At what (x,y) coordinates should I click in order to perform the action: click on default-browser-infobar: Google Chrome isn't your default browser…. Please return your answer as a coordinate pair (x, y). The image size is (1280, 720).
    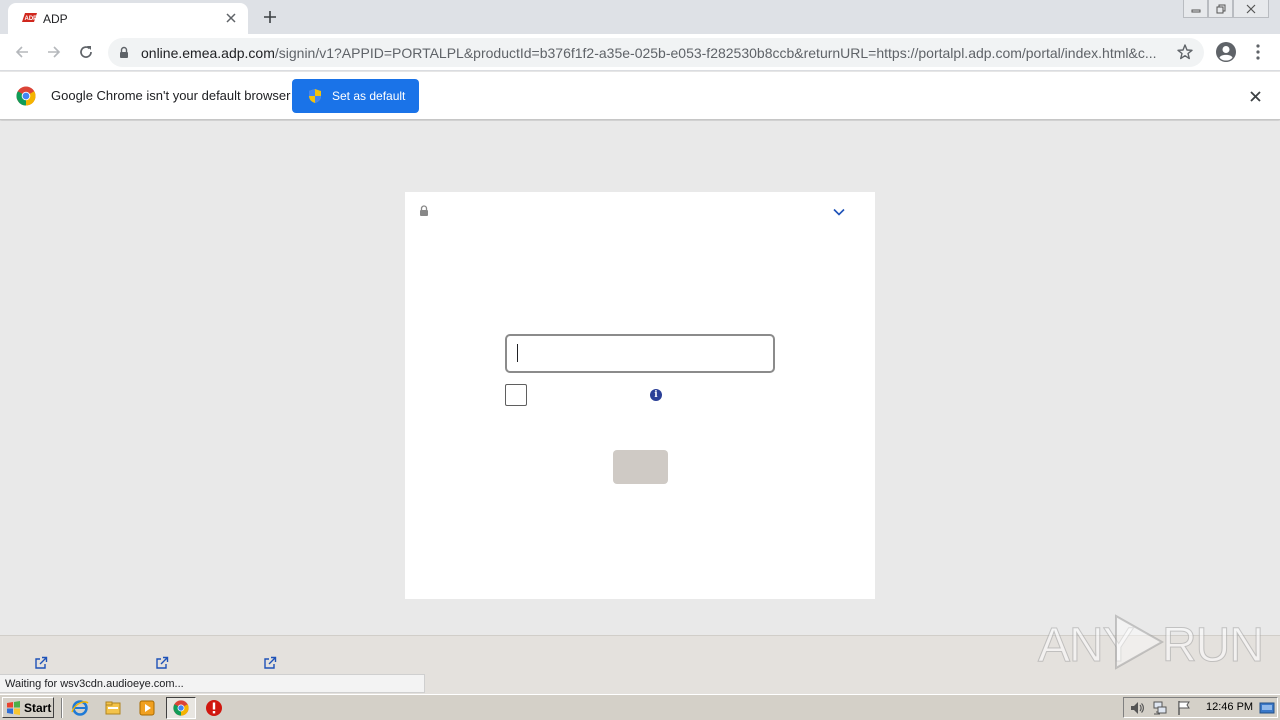
    Looking at the image, I should click on (640, 96).